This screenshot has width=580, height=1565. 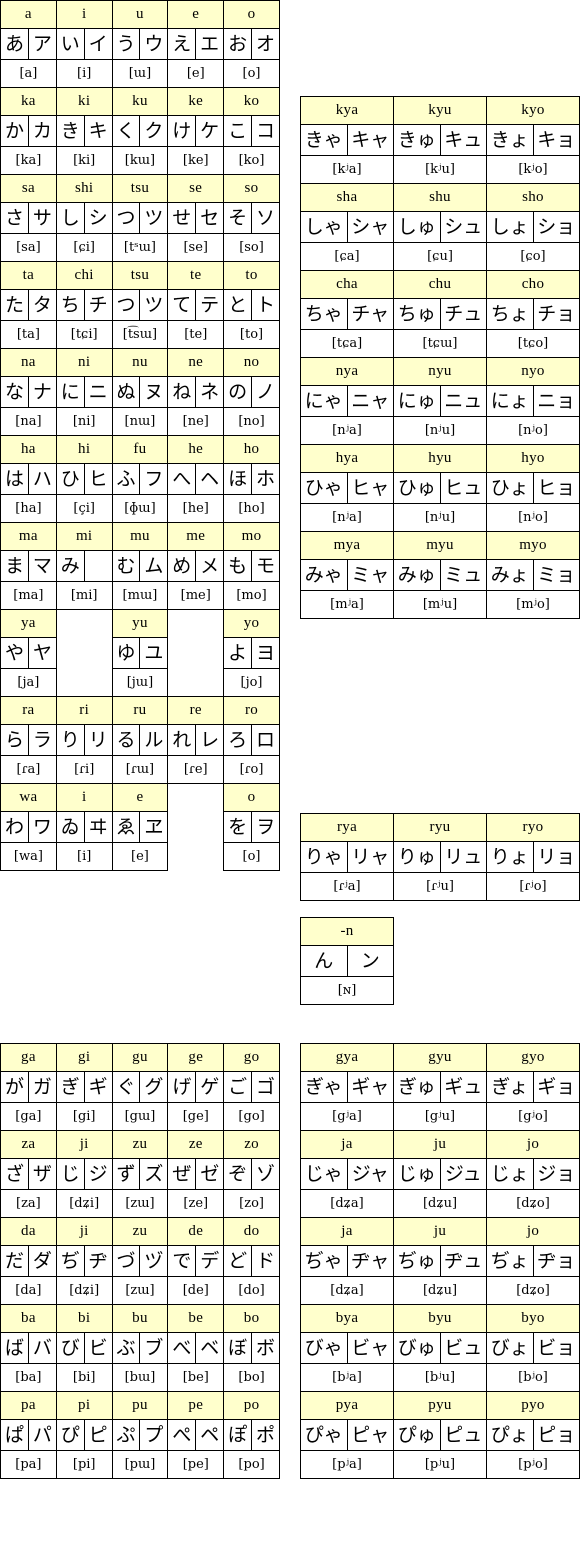 What do you see at coordinates (140, 275) in the screenshot?
I see `romaji-label: tsu` at bounding box center [140, 275].